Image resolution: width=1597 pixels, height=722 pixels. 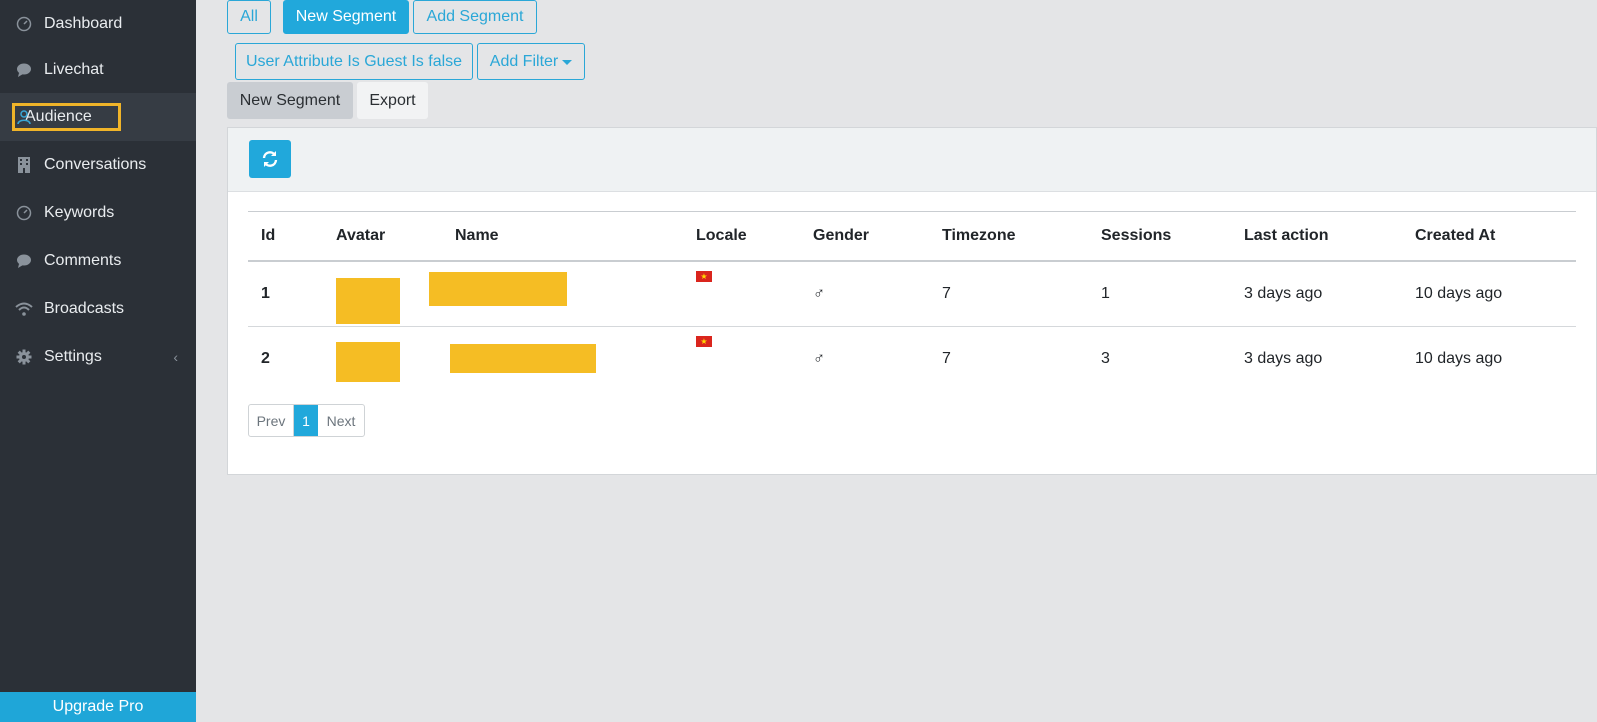 What do you see at coordinates (73, 356) in the screenshot?
I see `sidebar-item-label: Settings` at bounding box center [73, 356].